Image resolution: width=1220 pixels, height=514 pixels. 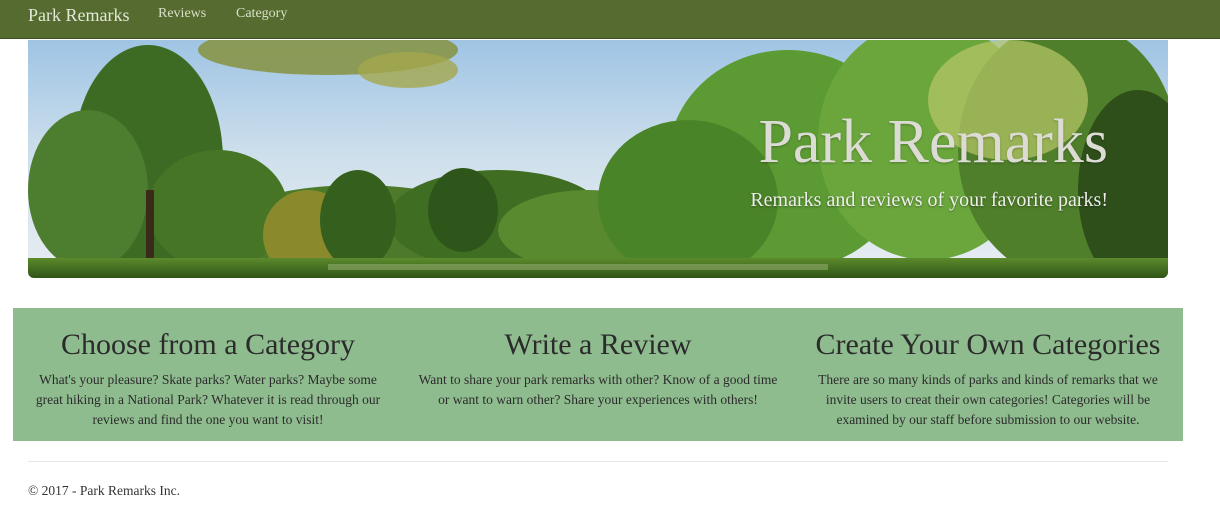 I want to click on hero-title: Park Remarks, so click(x=933, y=142).